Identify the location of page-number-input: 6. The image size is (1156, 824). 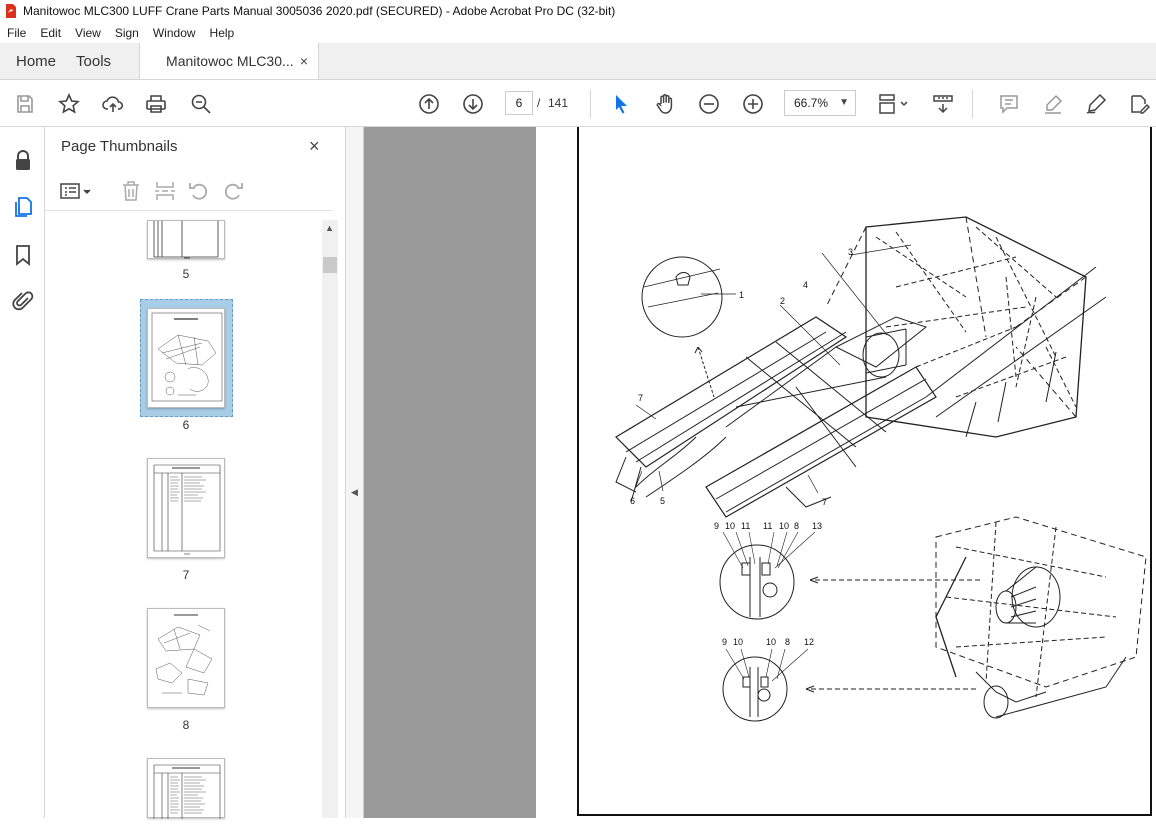
(519, 103).